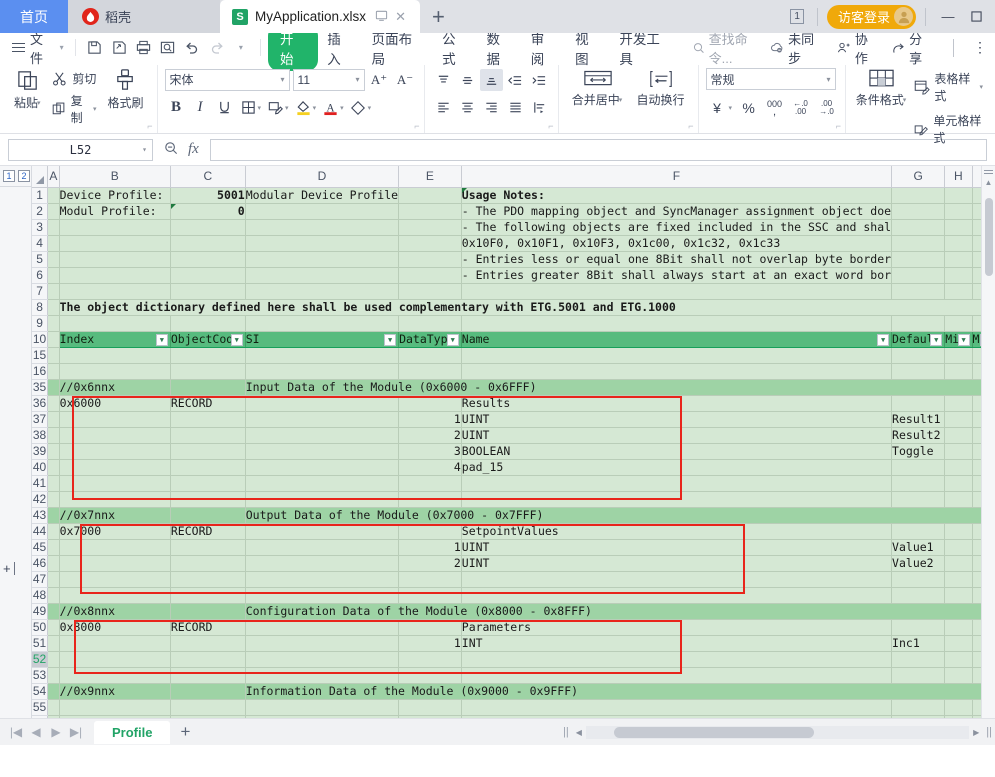 The height and width of the screenshot is (777, 995). I want to click on decrease-decimal-button: .00 →.0, so click(826, 107).